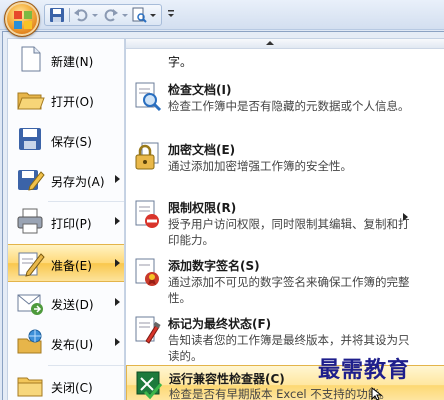  I want to click on undo-icon, so click(82, 15).